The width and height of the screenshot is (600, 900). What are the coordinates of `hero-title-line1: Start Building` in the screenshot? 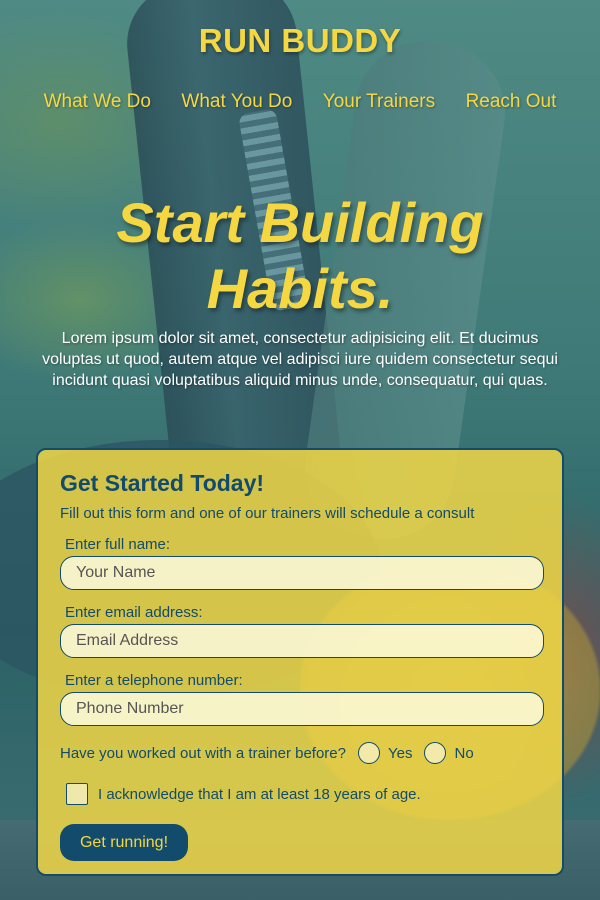 It's located at (300, 222).